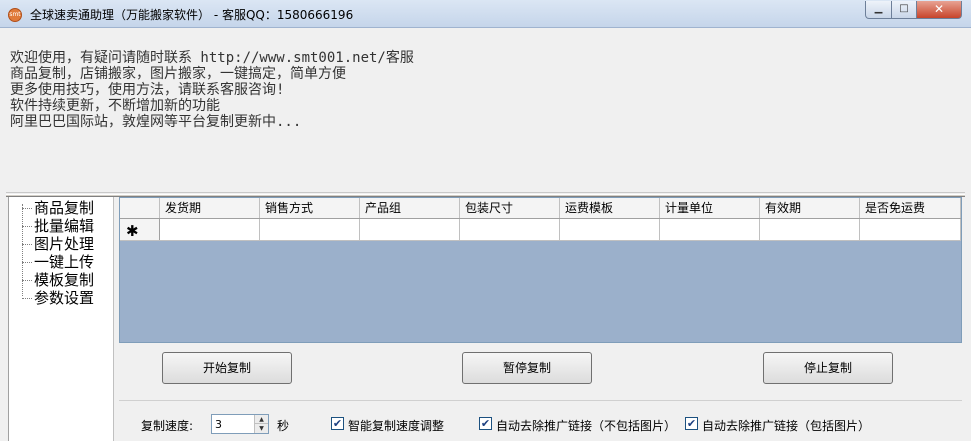  What do you see at coordinates (527, 368) in the screenshot?
I see `pause-copy-button: 暂停复制` at bounding box center [527, 368].